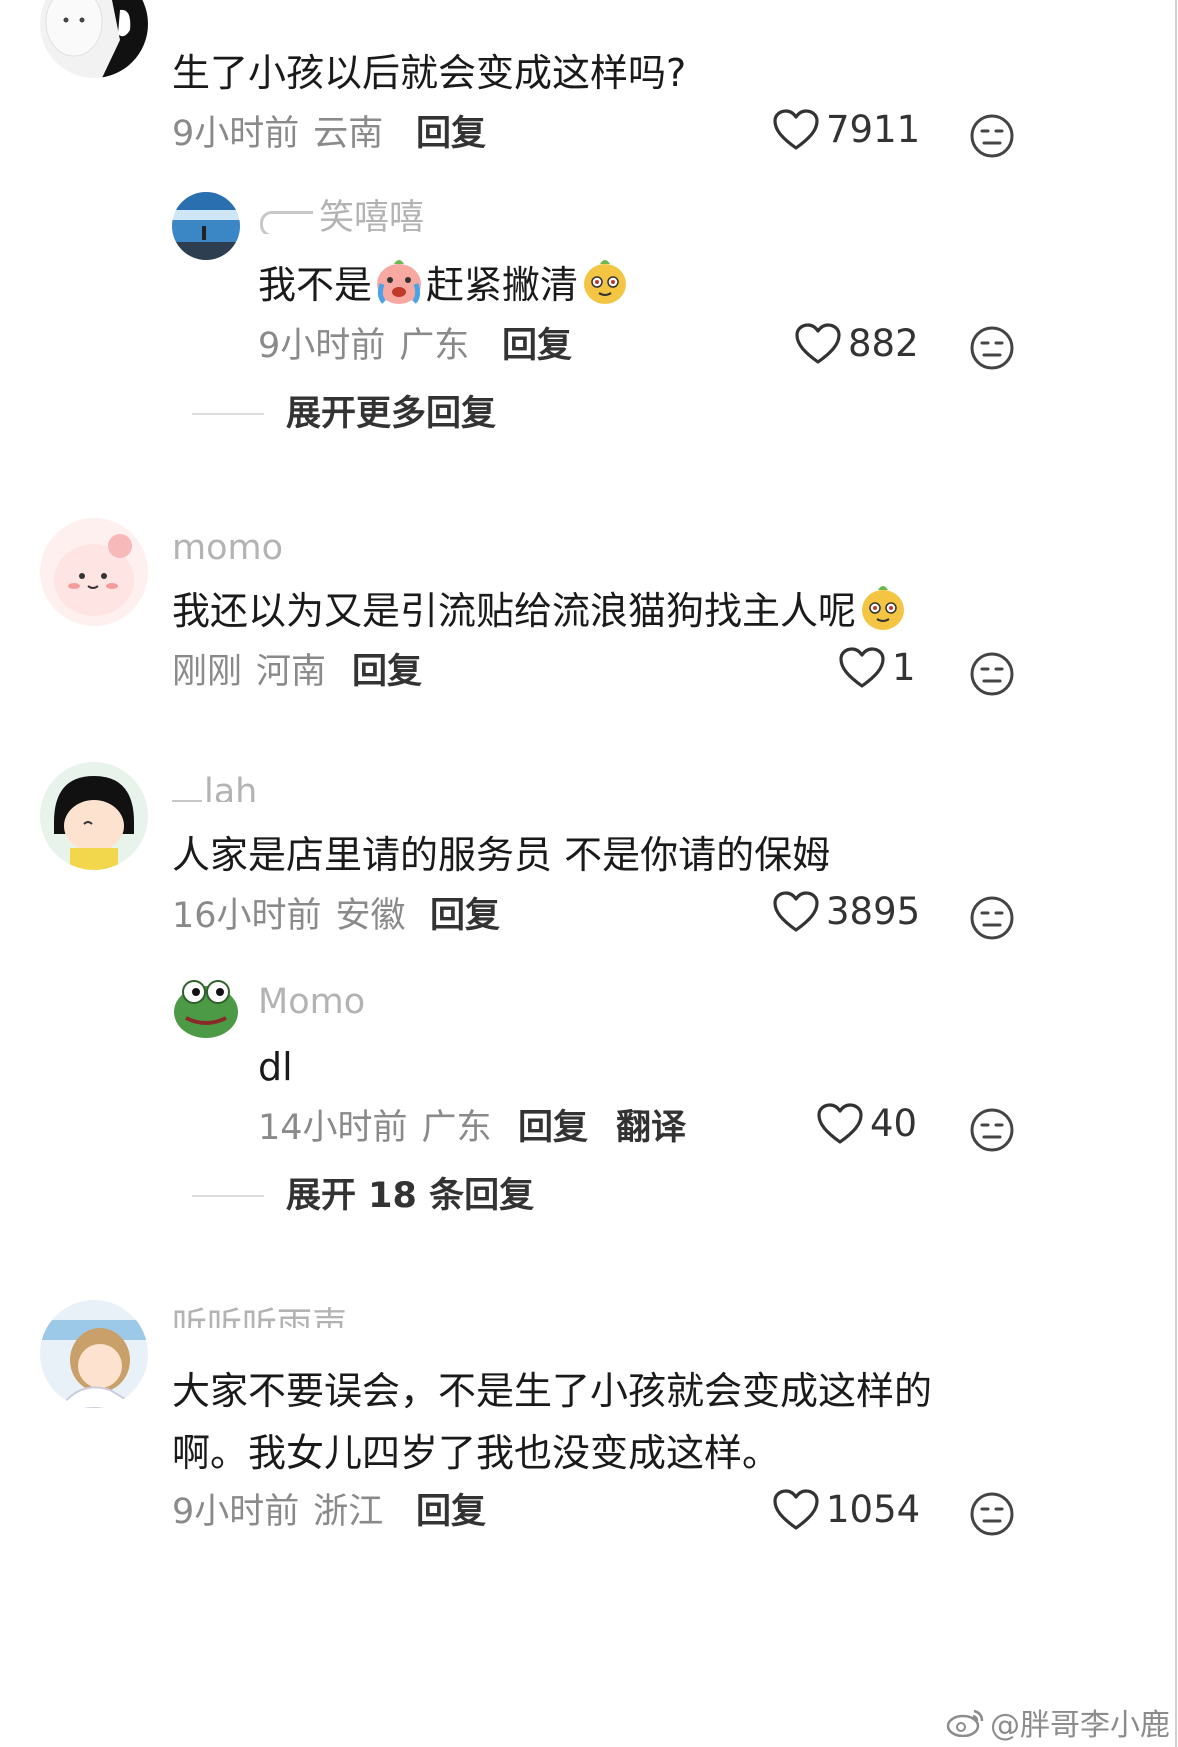 The image size is (1178, 1747). I want to click on expand-replies-label: 展开更多回复, so click(391, 414).